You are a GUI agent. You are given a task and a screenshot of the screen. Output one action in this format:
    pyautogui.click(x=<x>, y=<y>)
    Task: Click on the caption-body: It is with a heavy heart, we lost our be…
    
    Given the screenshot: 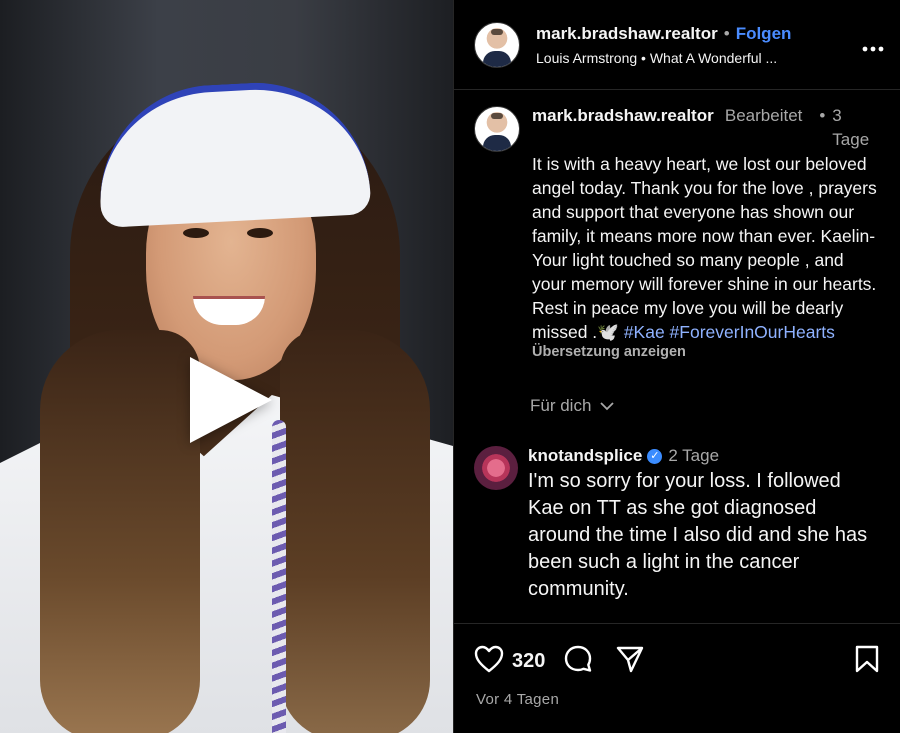 What is the action you would take?
    pyautogui.click(x=704, y=248)
    